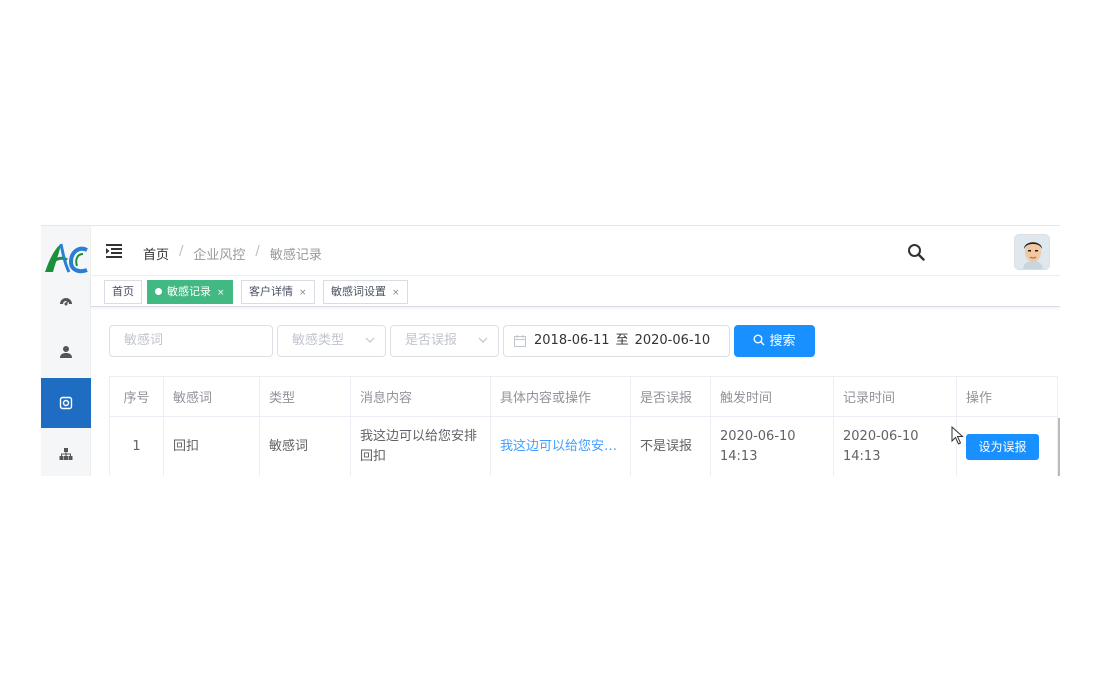 The height and width of the screenshot is (700, 1100). I want to click on keyword-placeholder: 敏感词, so click(144, 340).